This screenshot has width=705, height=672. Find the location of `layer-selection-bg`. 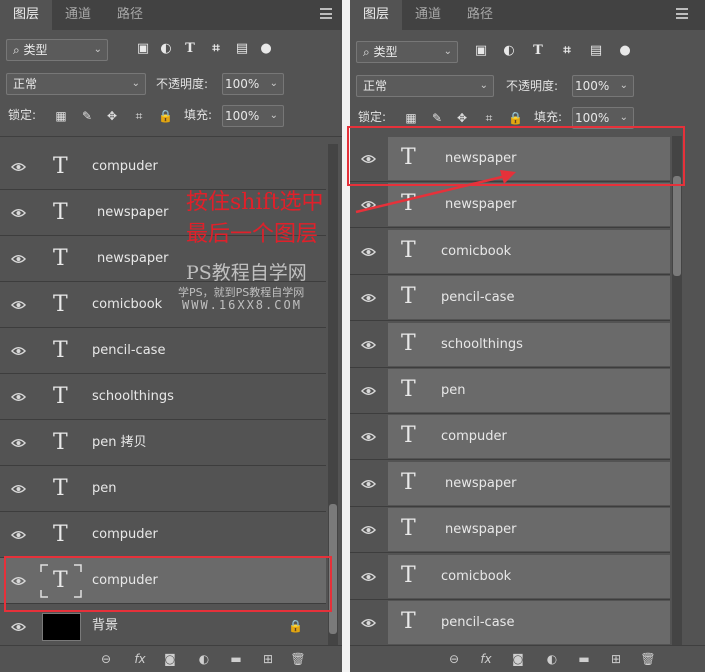

layer-selection-bg is located at coordinates (529, 530).